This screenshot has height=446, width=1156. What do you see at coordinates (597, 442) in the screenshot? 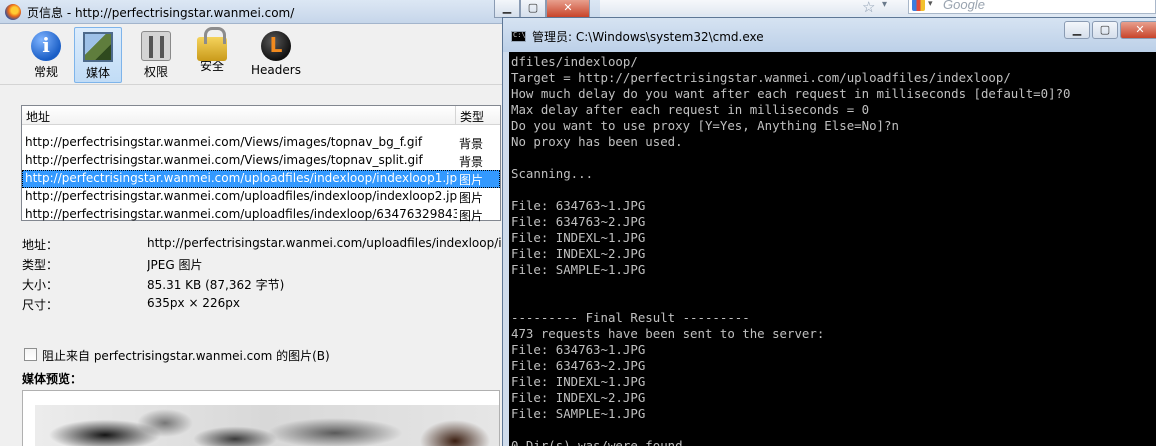
I see `console-line: 0 Dir(s) was/were found` at bounding box center [597, 442].